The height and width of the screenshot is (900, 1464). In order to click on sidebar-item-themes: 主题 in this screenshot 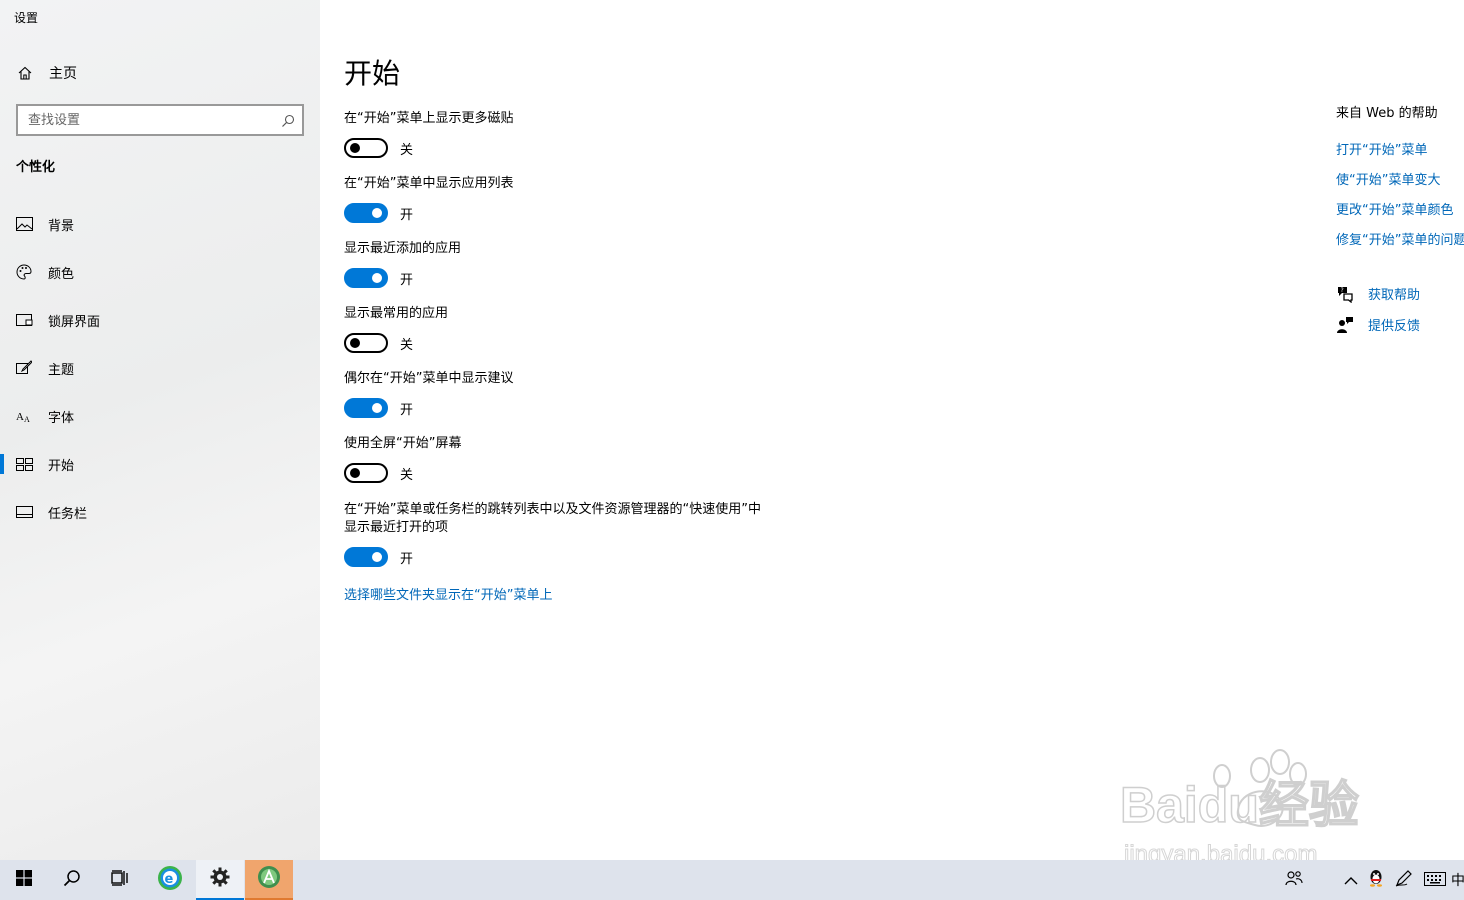, I will do `click(160, 368)`.